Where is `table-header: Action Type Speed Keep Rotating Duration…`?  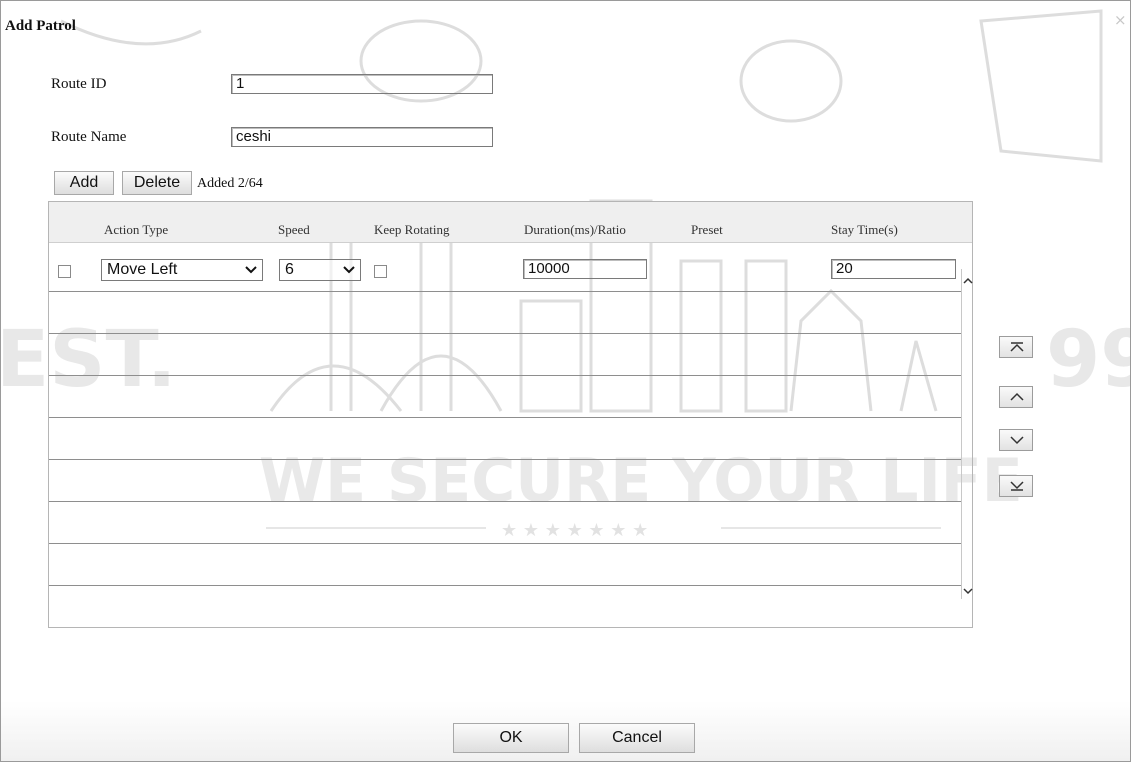 table-header: Action Type Speed Keep Rotating Duration… is located at coordinates (510, 222).